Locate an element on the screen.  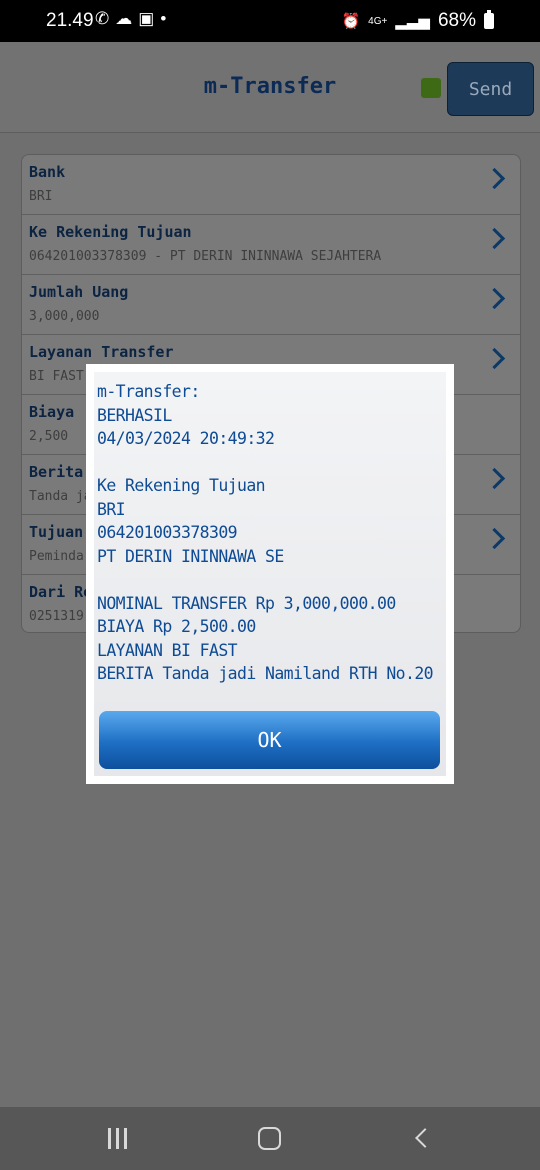
status-indicator is located at coordinates (431, 88).